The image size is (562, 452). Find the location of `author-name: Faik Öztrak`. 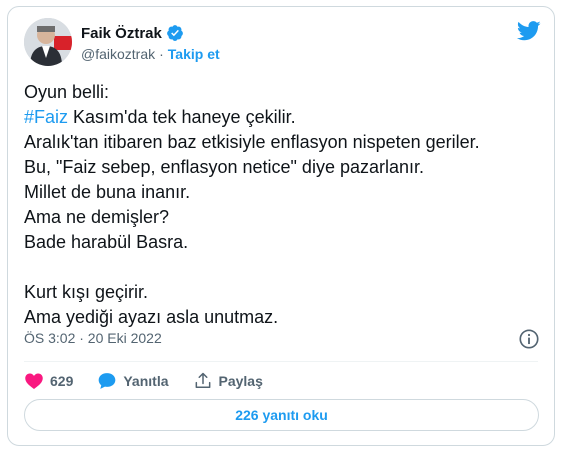

author-name: Faik Öztrak is located at coordinates (121, 33).